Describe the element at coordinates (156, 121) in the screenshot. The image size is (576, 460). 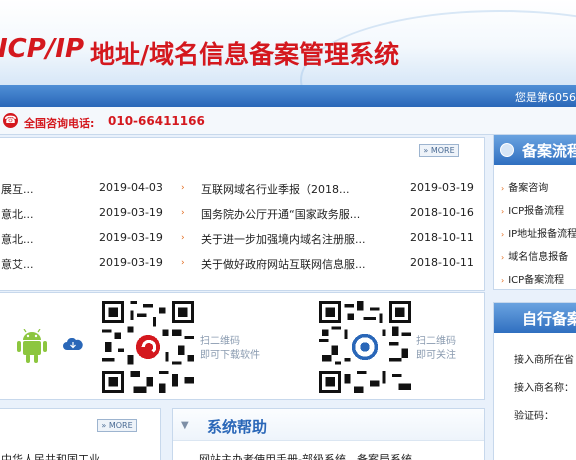
I see `hotline-number: 010-66411166` at that location.